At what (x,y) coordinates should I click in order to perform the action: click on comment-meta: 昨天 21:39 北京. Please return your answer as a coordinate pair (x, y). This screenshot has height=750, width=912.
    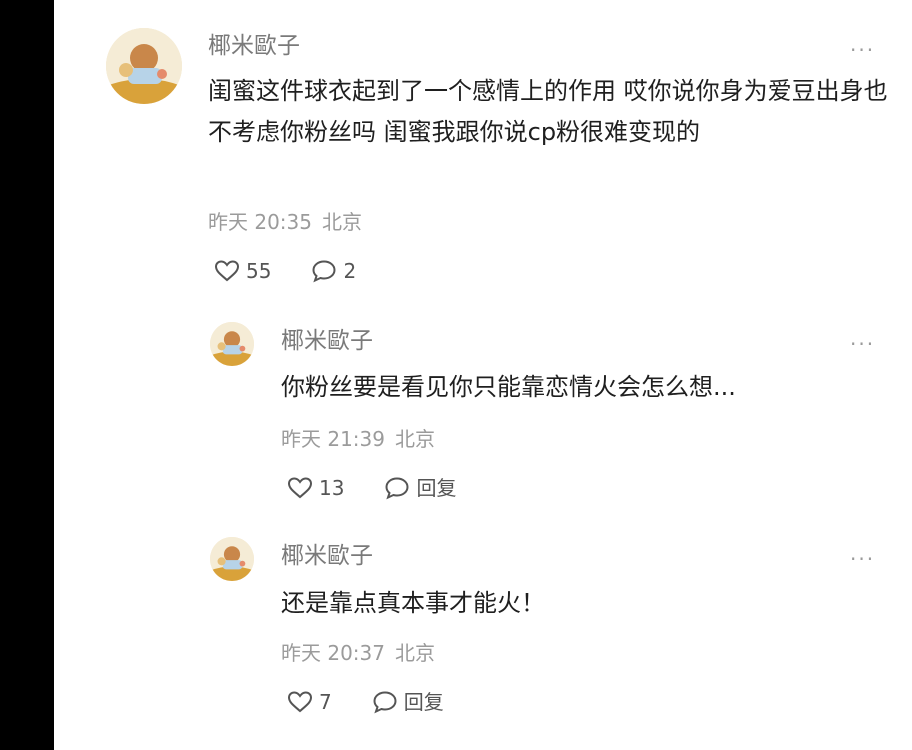
    Looking at the image, I should click on (358, 439).